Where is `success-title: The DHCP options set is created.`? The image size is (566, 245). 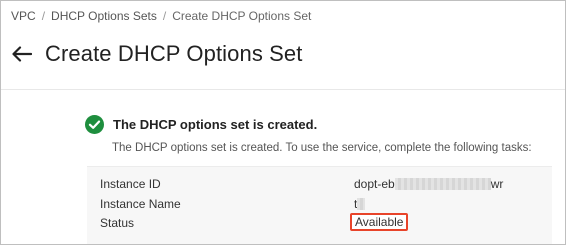 success-title: The DHCP options set is created. is located at coordinates (215, 124).